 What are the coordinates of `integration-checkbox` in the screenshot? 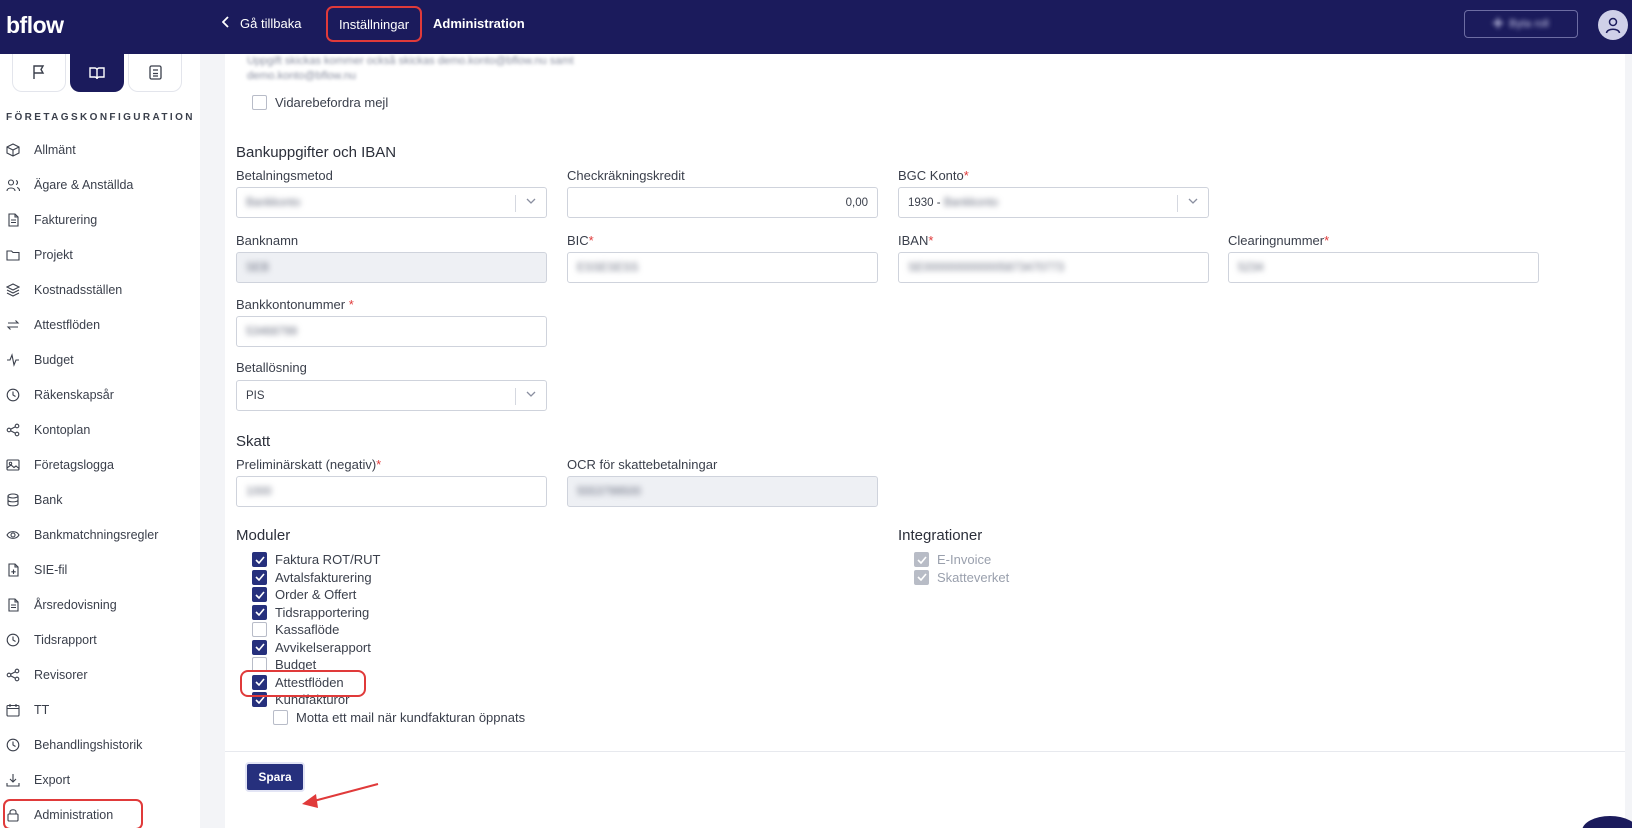 It's located at (921, 577).